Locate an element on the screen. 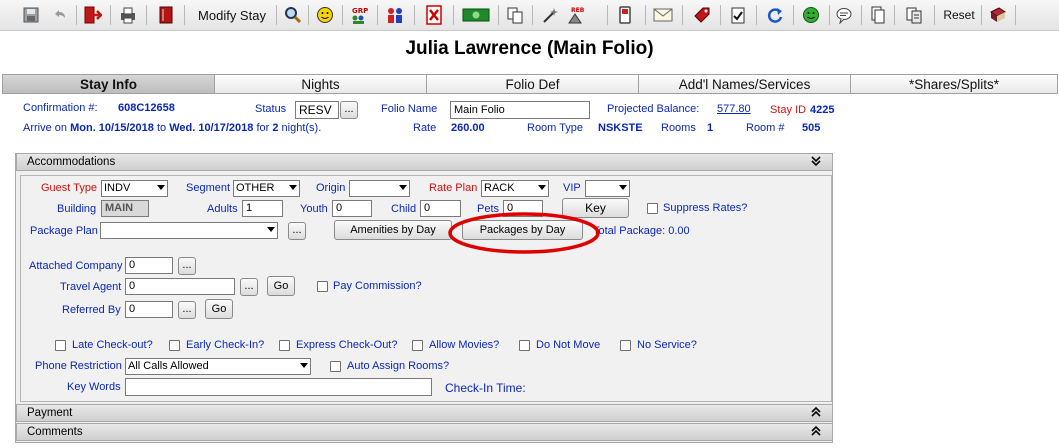 Image resolution: width=1059 pixels, height=448 pixels. tab-nights: Nights is located at coordinates (320, 84).